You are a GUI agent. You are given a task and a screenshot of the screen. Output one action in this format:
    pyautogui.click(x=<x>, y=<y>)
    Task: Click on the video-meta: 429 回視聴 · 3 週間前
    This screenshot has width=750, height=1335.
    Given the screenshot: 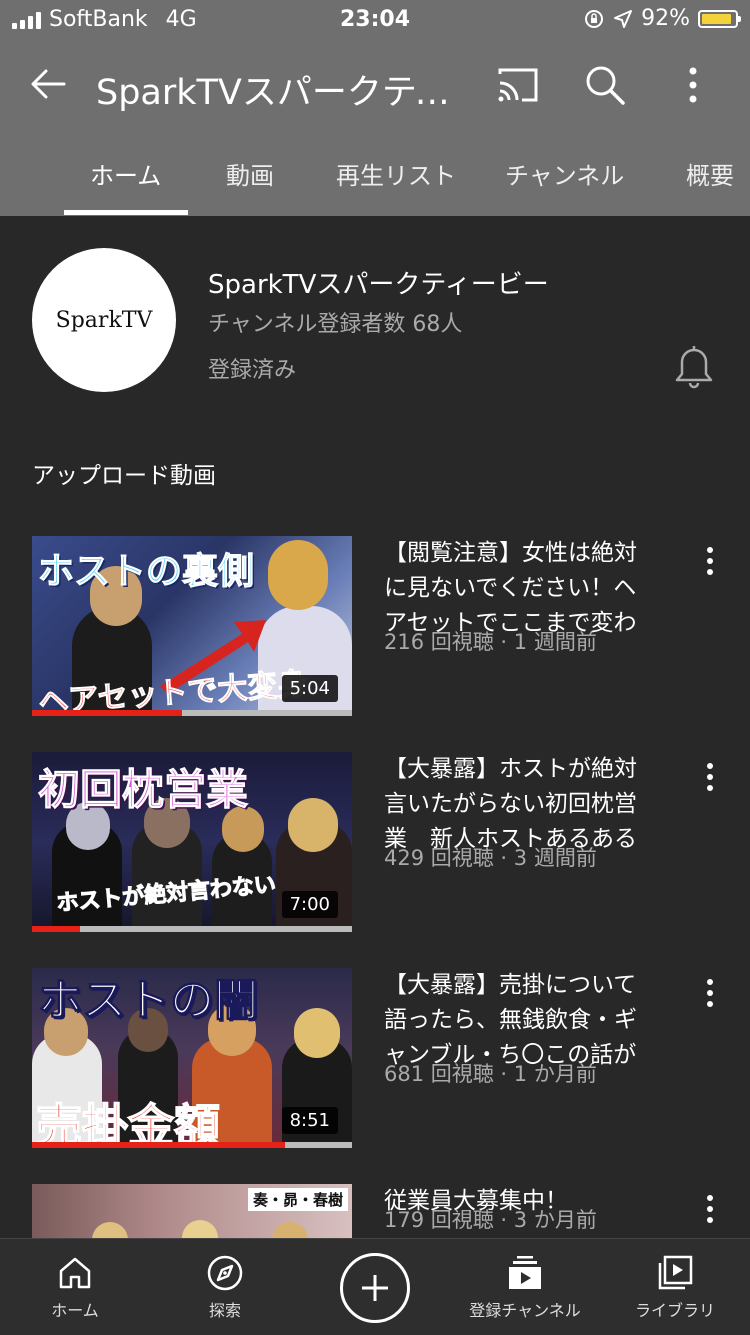 What is the action you would take?
    pyautogui.click(x=490, y=858)
    